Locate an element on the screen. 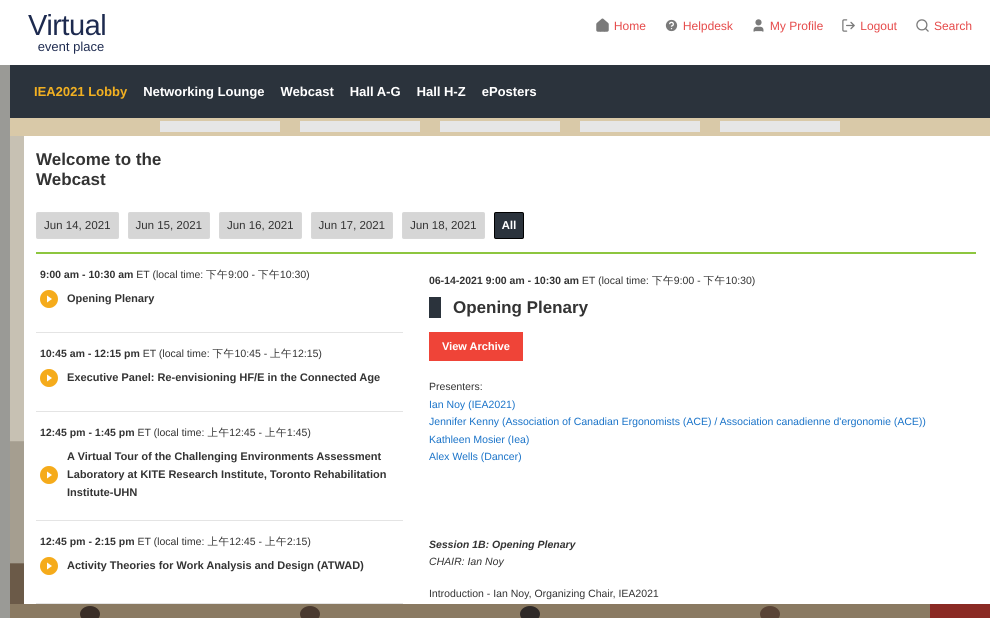  nav-item: Networking Lounge is located at coordinates (204, 91).